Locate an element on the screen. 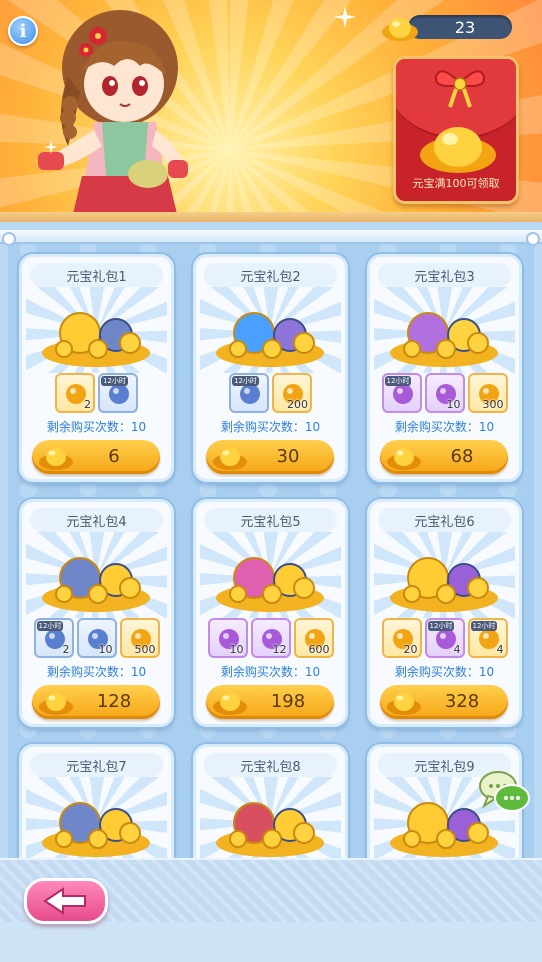  pack-item: 12 is located at coordinates (270, 638).